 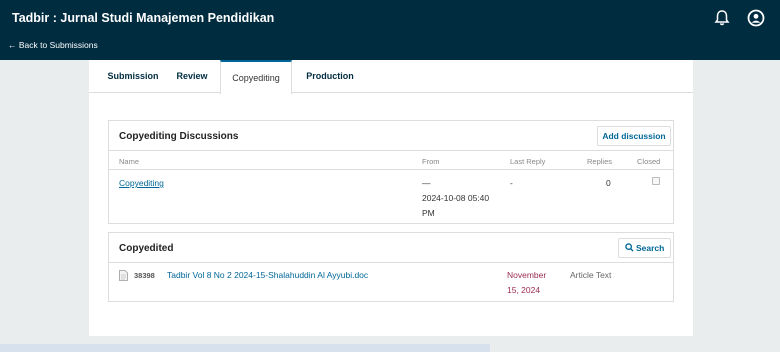 What do you see at coordinates (524, 290) in the screenshot?
I see `file-date-line2: 15, 2024` at bounding box center [524, 290].